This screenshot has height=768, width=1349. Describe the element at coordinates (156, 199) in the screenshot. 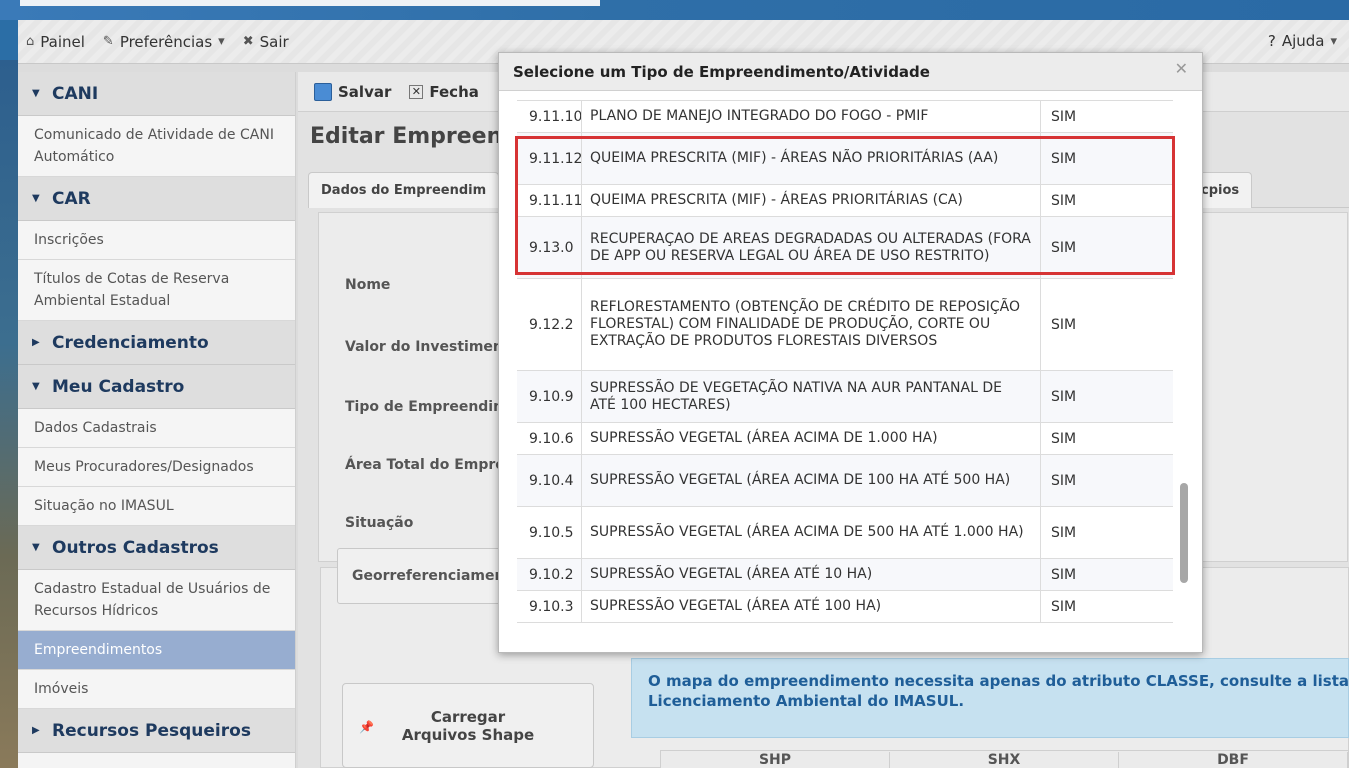

I see `sidebar-group-car: ▼ CAR` at that location.